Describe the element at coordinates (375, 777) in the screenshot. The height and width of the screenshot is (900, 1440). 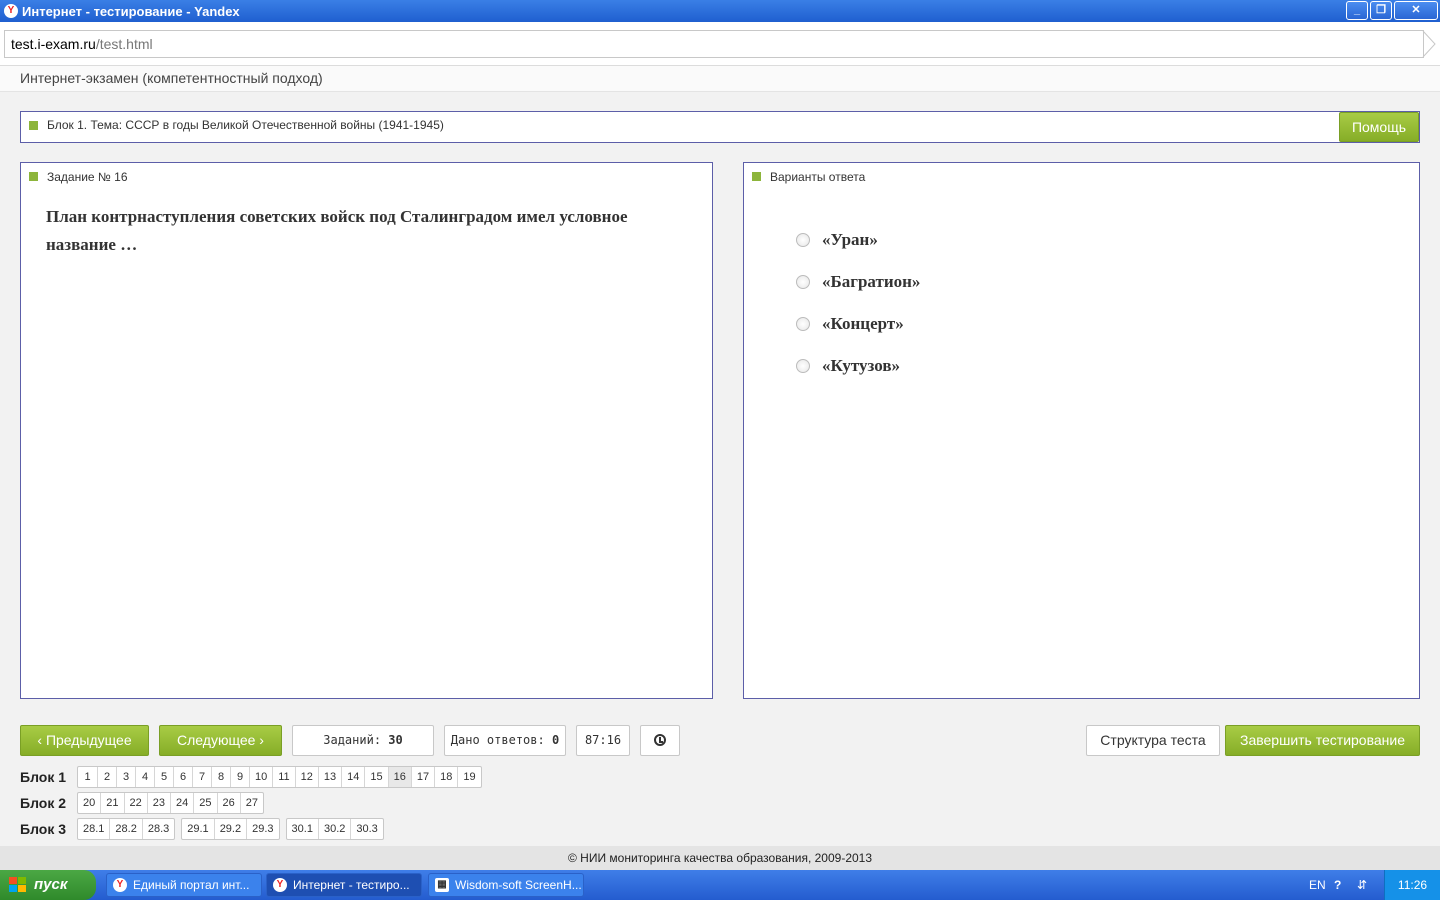
I see `task-number-button: 15` at that location.